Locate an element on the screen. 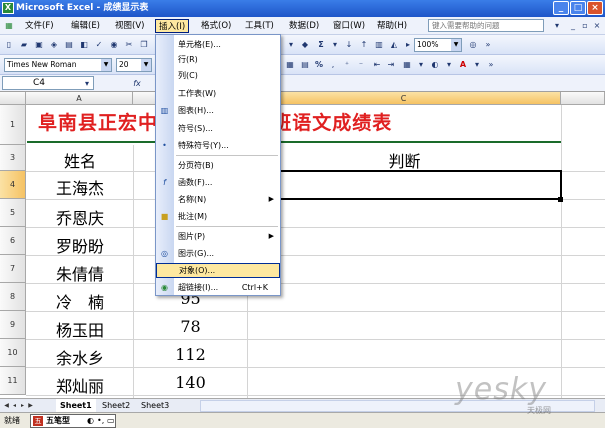 The height and width of the screenshot is (428, 605). ime-toolbar: 五 五笔型 ◐ •, ▭ is located at coordinates (73, 421).